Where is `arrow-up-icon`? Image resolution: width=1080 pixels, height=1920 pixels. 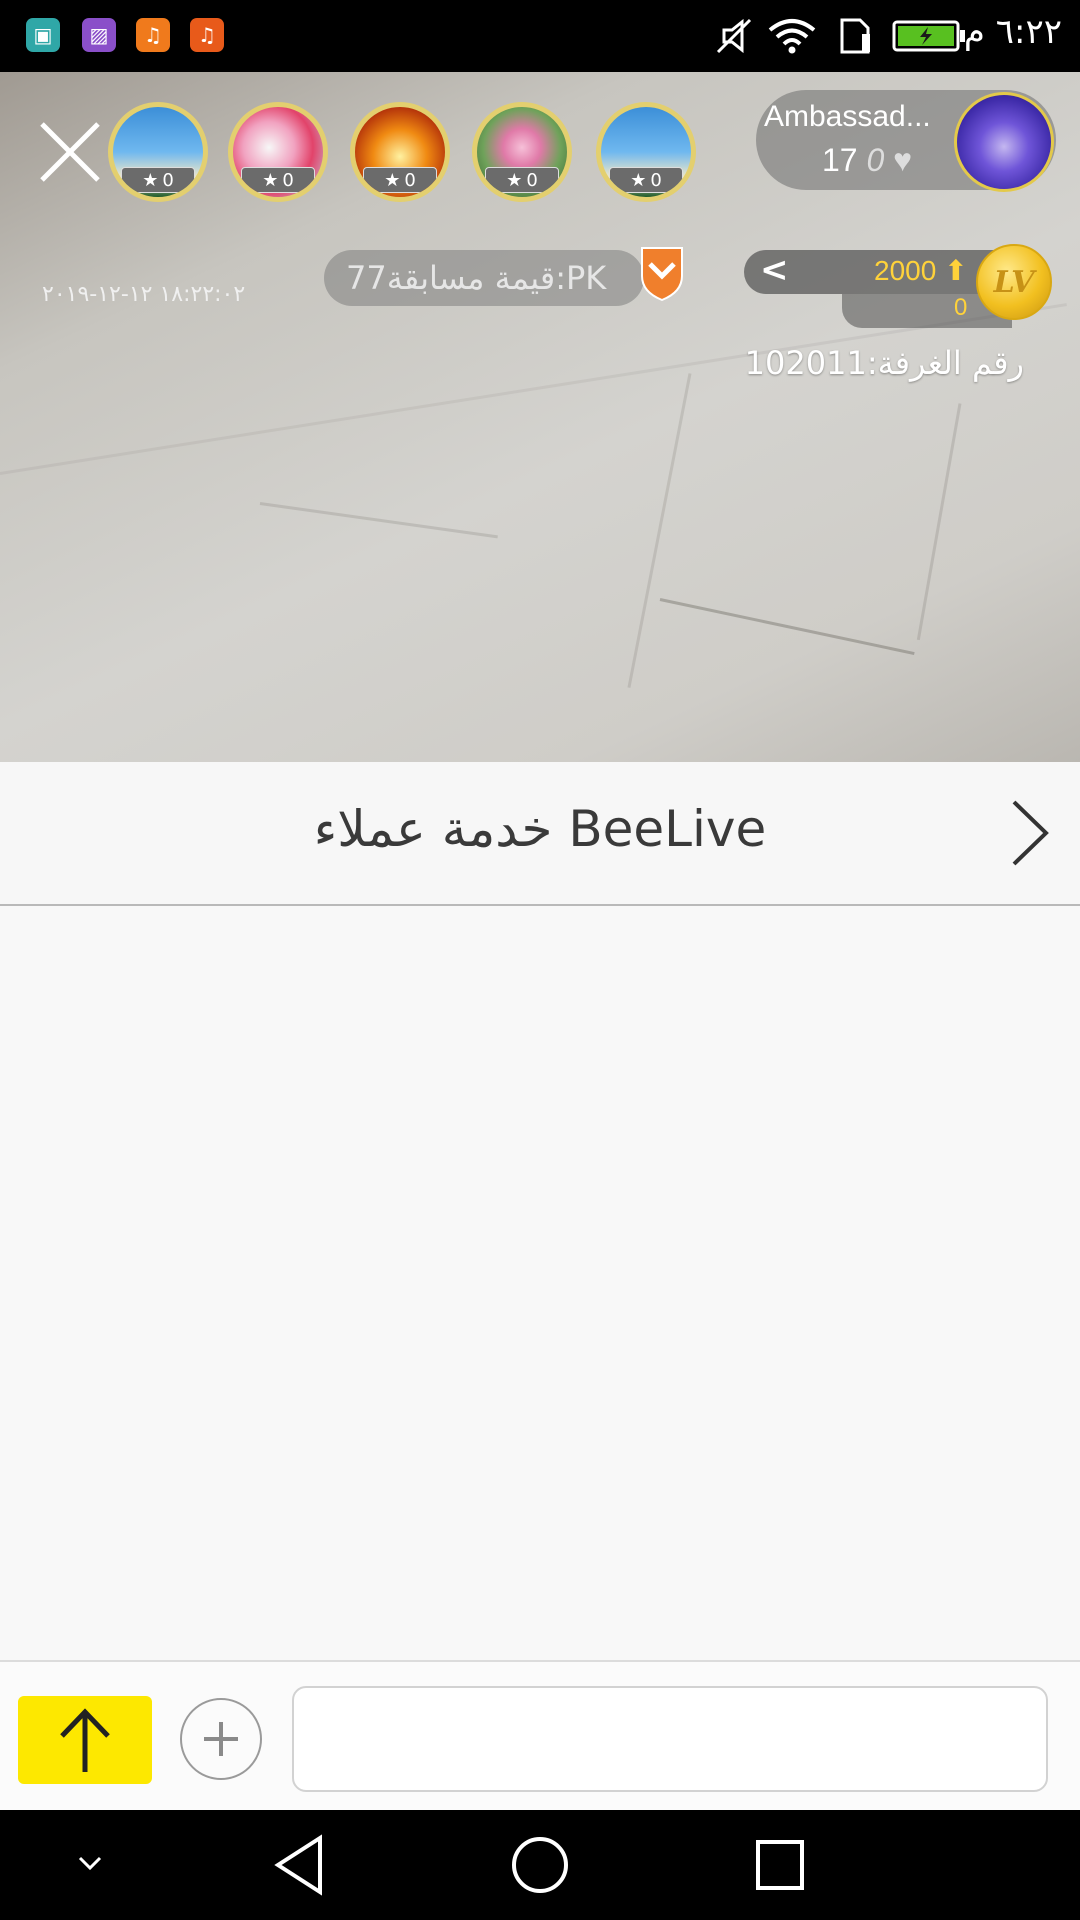 arrow-up-icon is located at coordinates (85, 1740).